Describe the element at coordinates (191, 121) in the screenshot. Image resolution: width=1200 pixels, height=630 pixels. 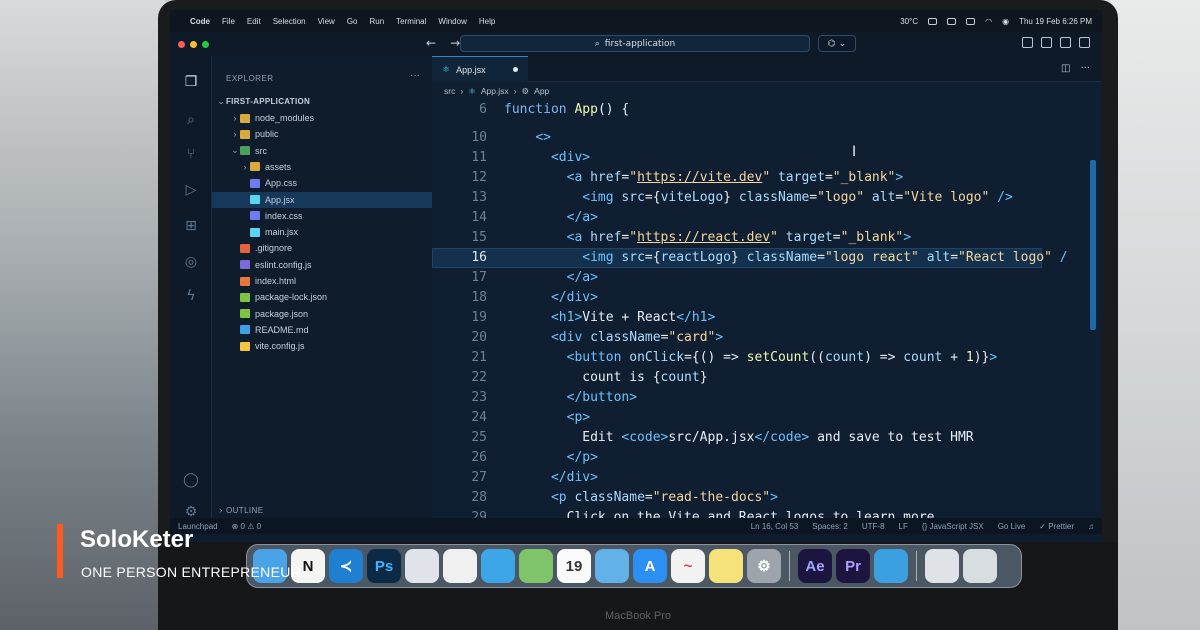
I see `search-icon: ⌕` at that location.